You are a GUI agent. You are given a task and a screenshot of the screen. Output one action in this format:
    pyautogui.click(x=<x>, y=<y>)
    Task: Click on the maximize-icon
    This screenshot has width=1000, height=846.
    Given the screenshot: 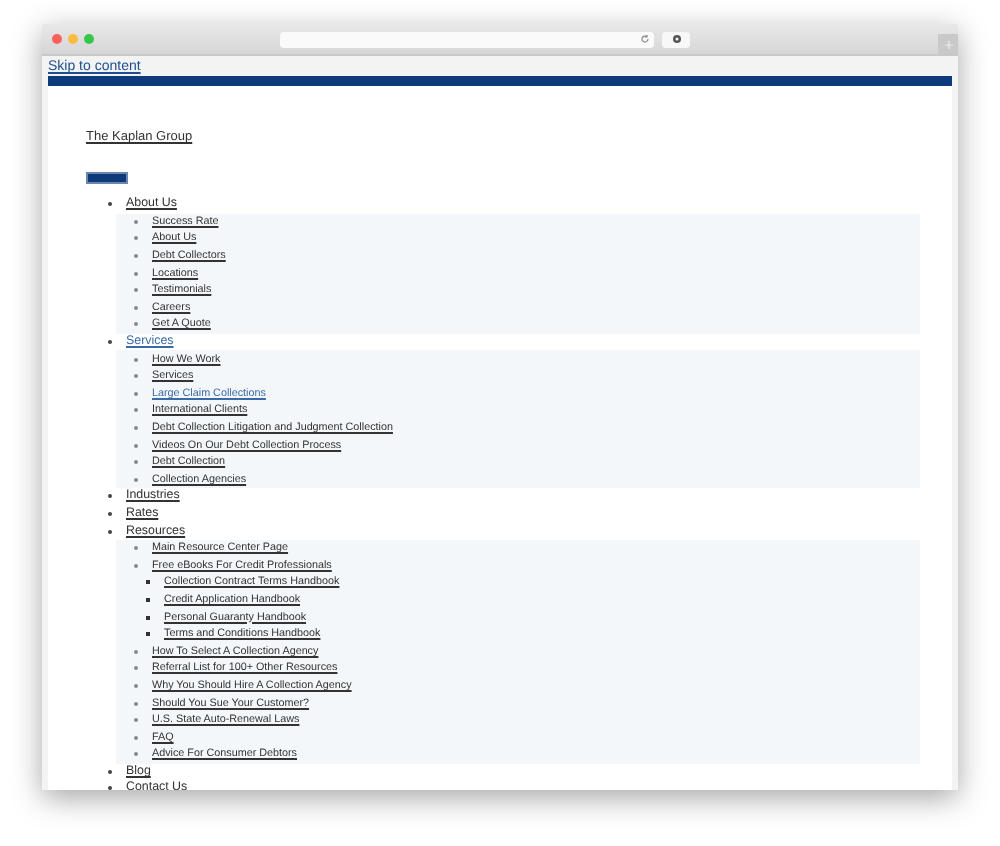 What is the action you would take?
    pyautogui.click(x=89, y=39)
    